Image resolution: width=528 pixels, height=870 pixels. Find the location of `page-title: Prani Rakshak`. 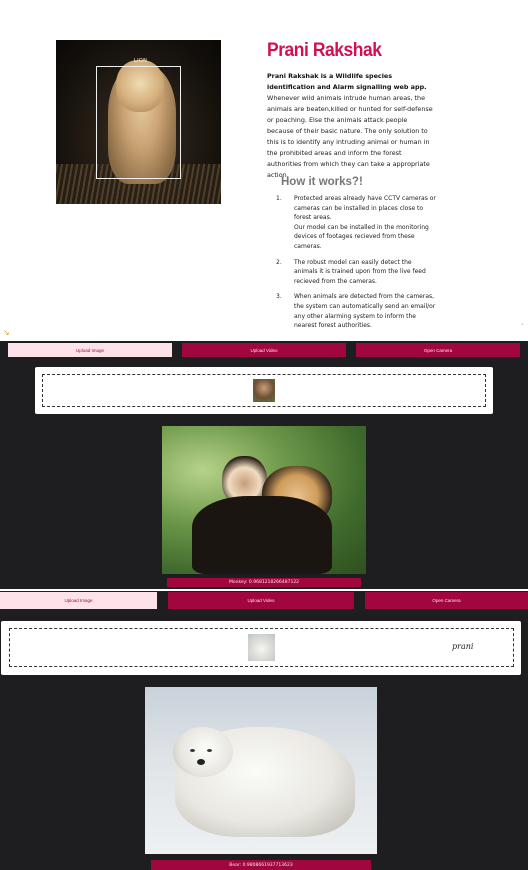

page-title: Prani Rakshak is located at coordinates (324, 50).